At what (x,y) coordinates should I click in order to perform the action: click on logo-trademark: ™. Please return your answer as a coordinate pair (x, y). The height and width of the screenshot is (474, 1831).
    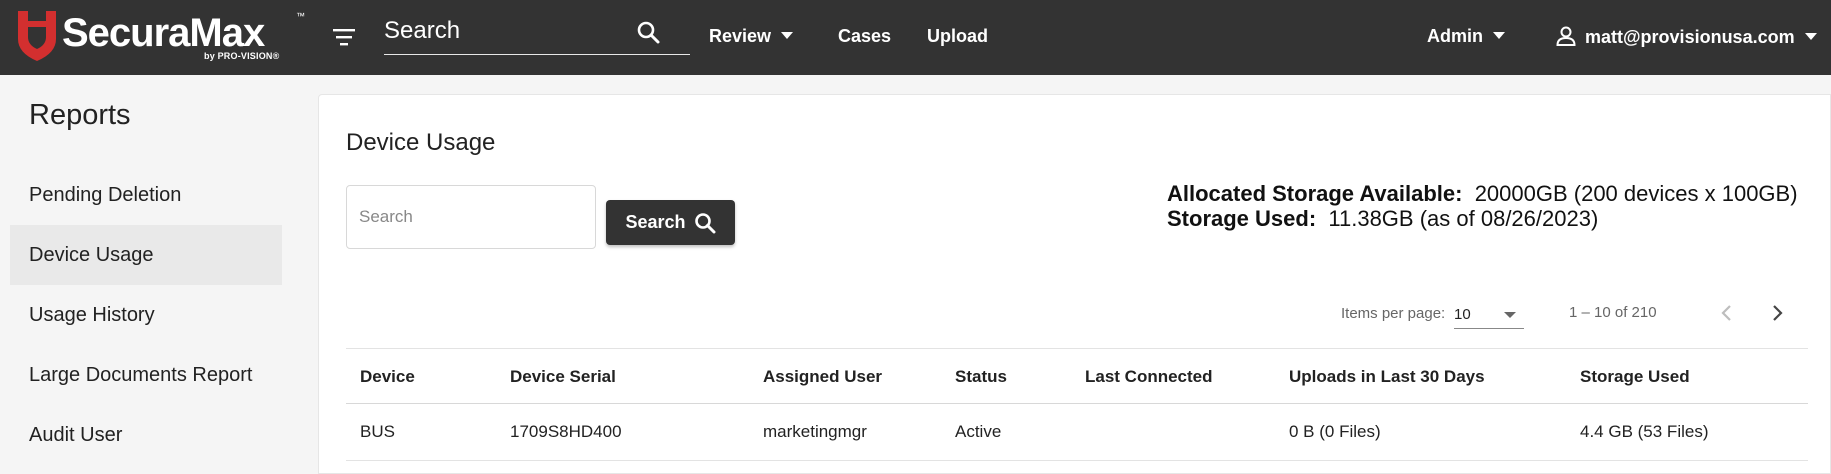
    Looking at the image, I should click on (300, 16).